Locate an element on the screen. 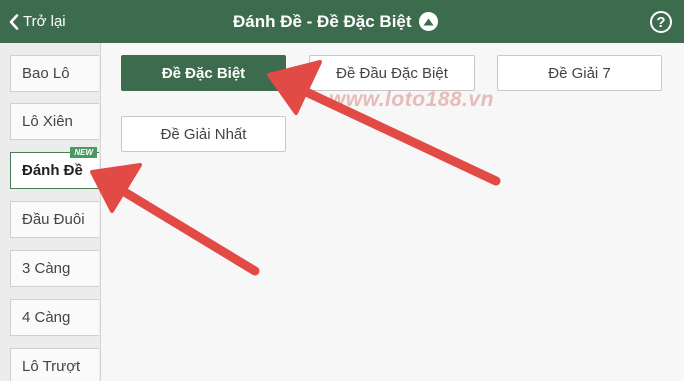 The height and width of the screenshot is (381, 684). sidebar-item-label: Lô Xiên is located at coordinates (47, 121).